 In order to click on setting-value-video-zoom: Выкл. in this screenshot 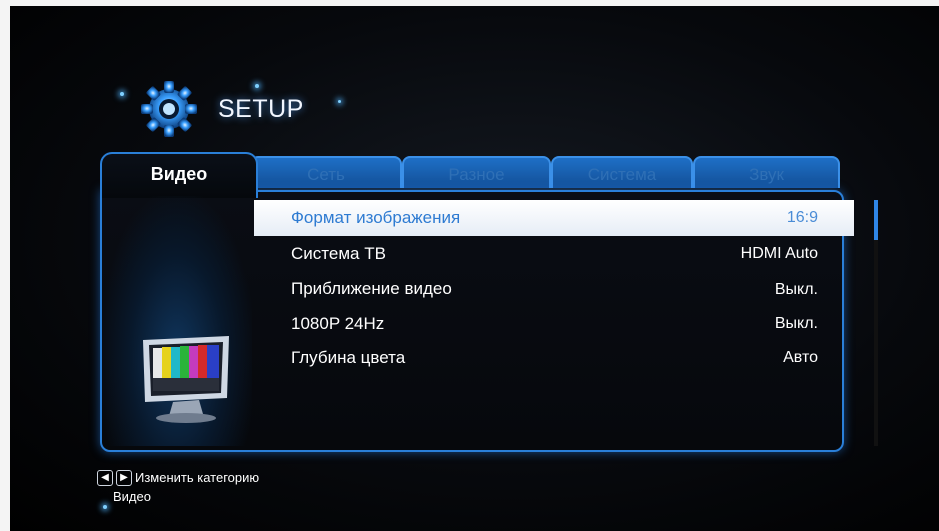, I will do `click(796, 289)`.